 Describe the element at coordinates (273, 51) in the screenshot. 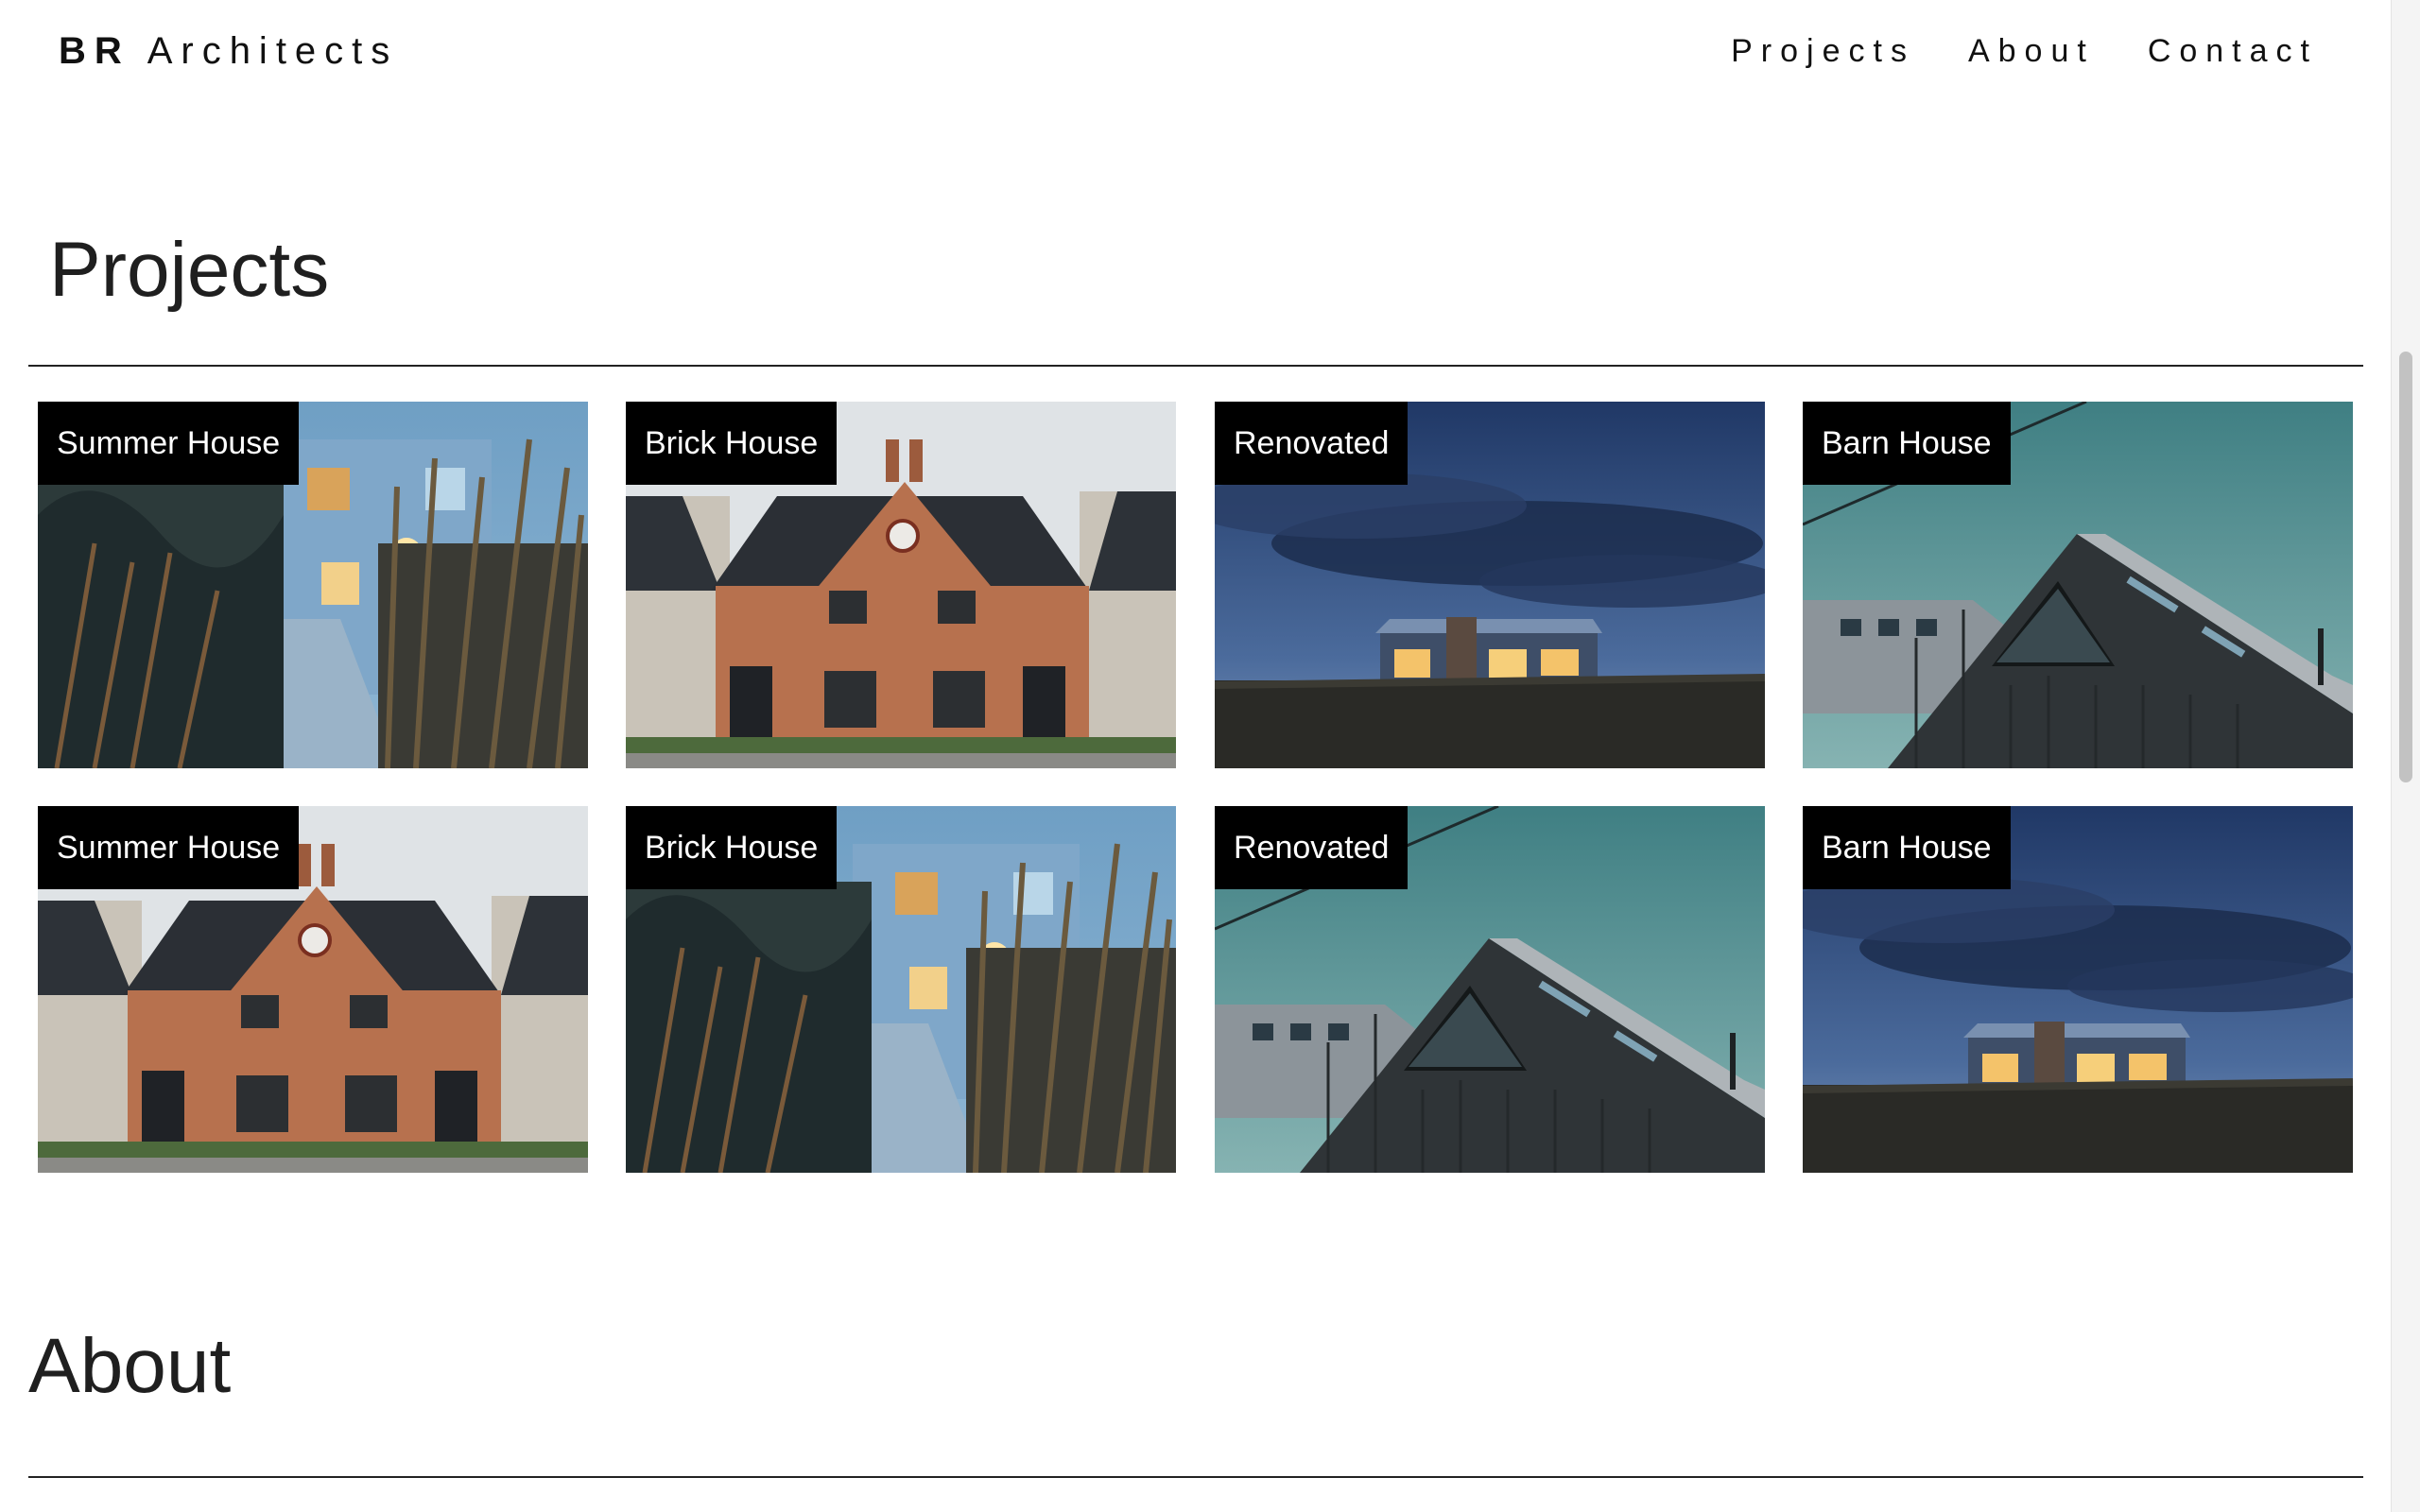

I see `brand-name: Architects` at that location.